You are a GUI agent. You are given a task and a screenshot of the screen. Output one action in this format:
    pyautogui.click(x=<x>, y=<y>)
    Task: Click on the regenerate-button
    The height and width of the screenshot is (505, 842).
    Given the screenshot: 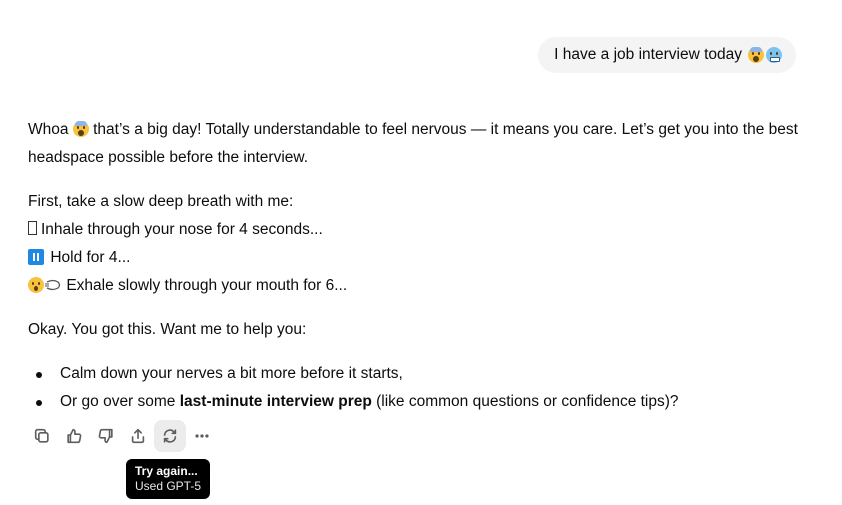 What is the action you would take?
    pyautogui.click(x=170, y=436)
    